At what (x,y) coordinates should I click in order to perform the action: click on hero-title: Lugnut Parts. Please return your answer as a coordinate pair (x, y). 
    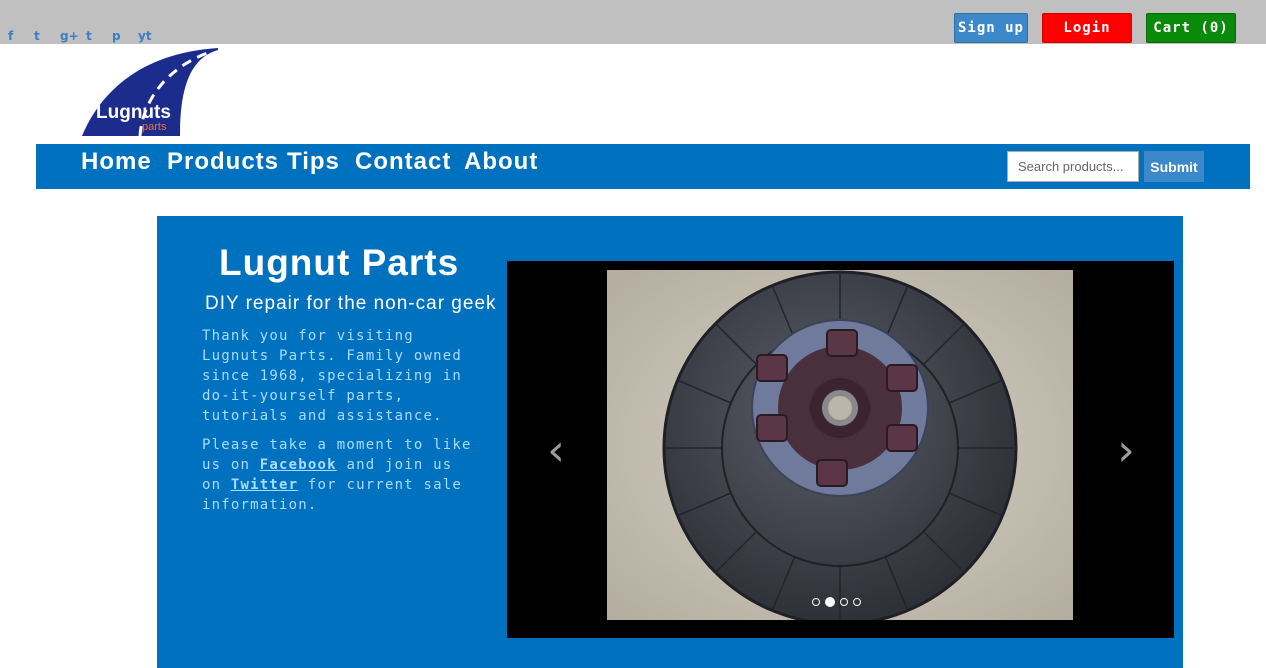
    Looking at the image, I should click on (339, 262).